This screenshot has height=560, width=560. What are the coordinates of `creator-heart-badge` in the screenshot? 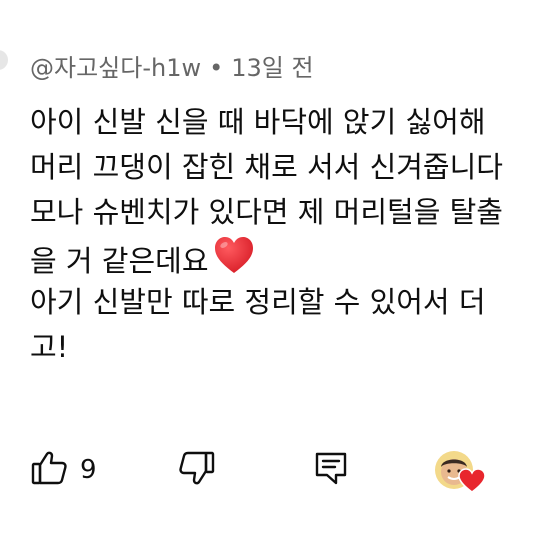 It's located at (464, 470).